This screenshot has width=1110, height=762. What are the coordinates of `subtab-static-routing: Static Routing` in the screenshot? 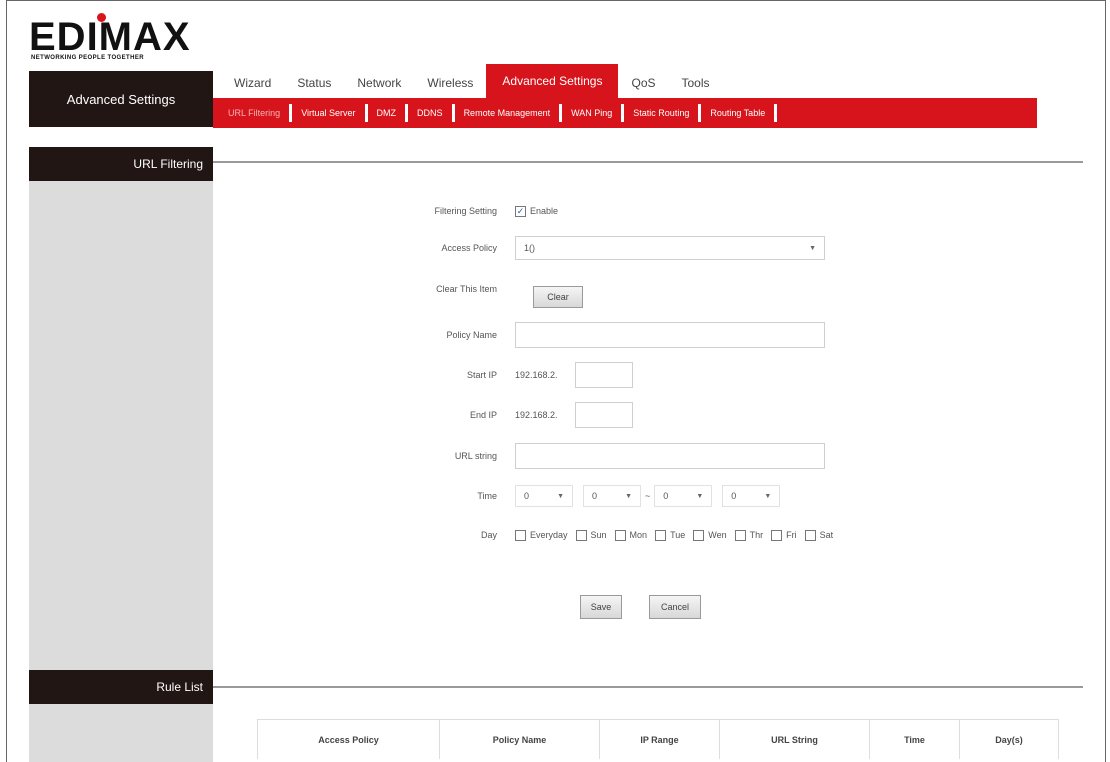 It's located at (663, 113).